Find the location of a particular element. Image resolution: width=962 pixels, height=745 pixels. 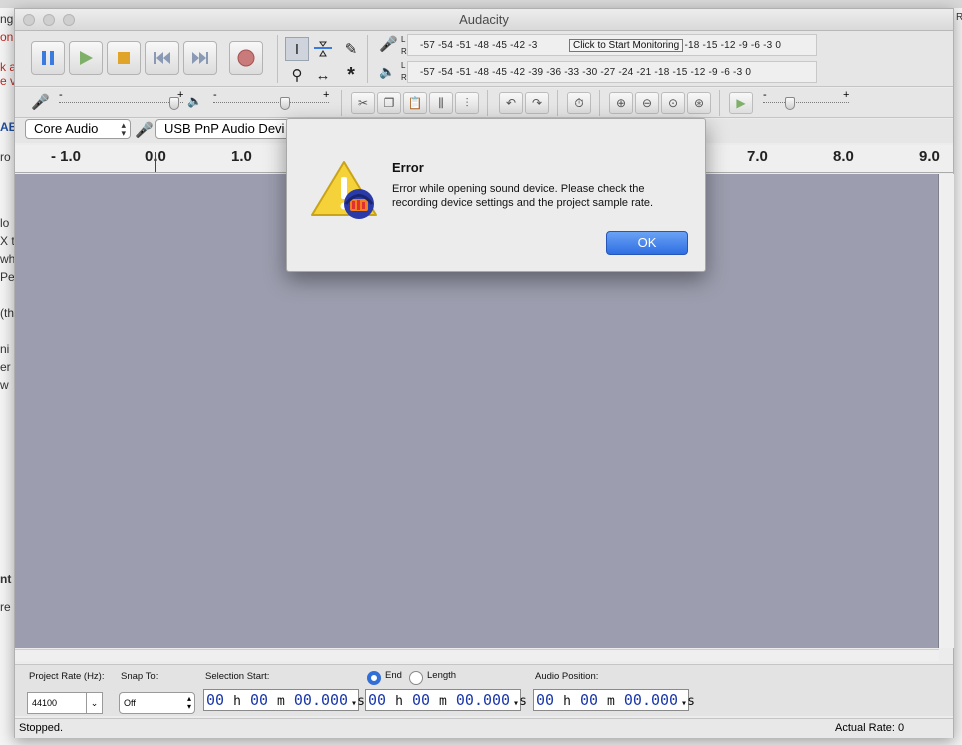

title-bar: Audacity is located at coordinates (484, 20).